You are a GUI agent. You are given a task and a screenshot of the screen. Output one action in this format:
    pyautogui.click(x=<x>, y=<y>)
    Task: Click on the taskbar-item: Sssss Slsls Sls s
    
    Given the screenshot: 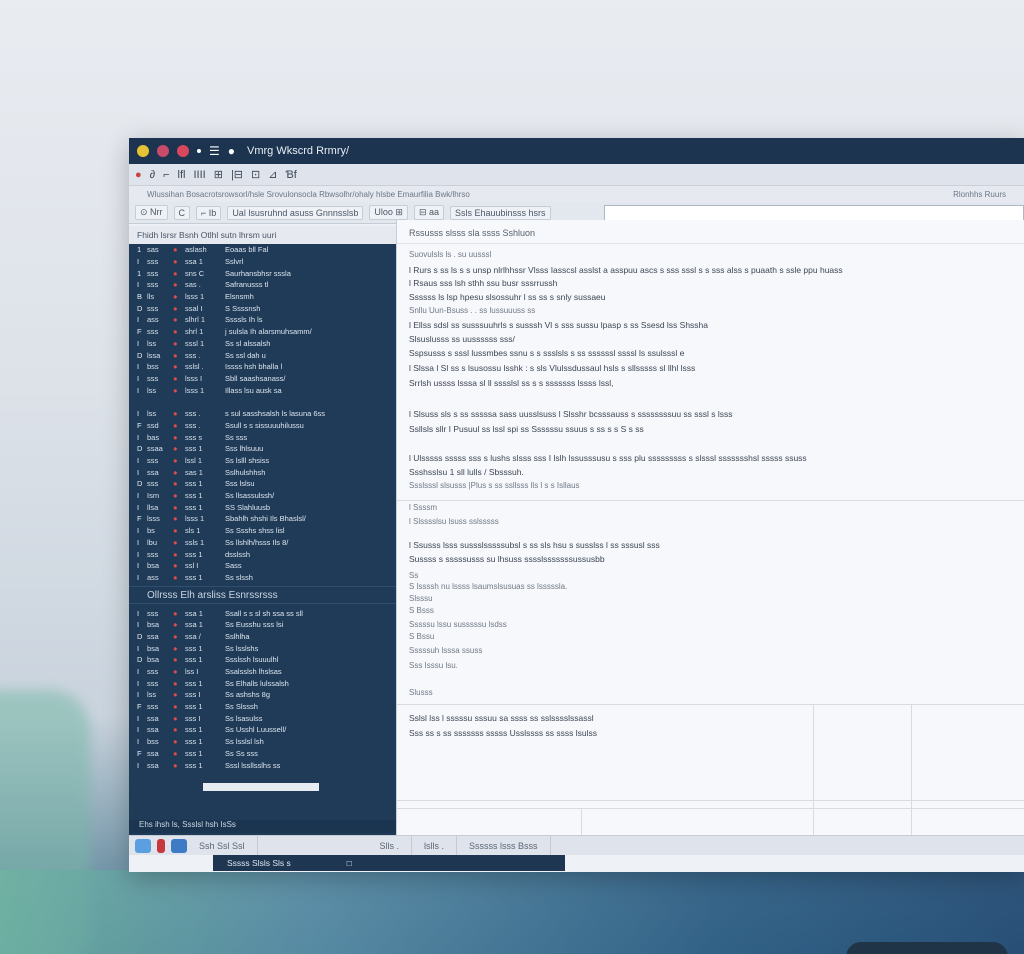 What is the action you would take?
    pyautogui.click(x=259, y=863)
    